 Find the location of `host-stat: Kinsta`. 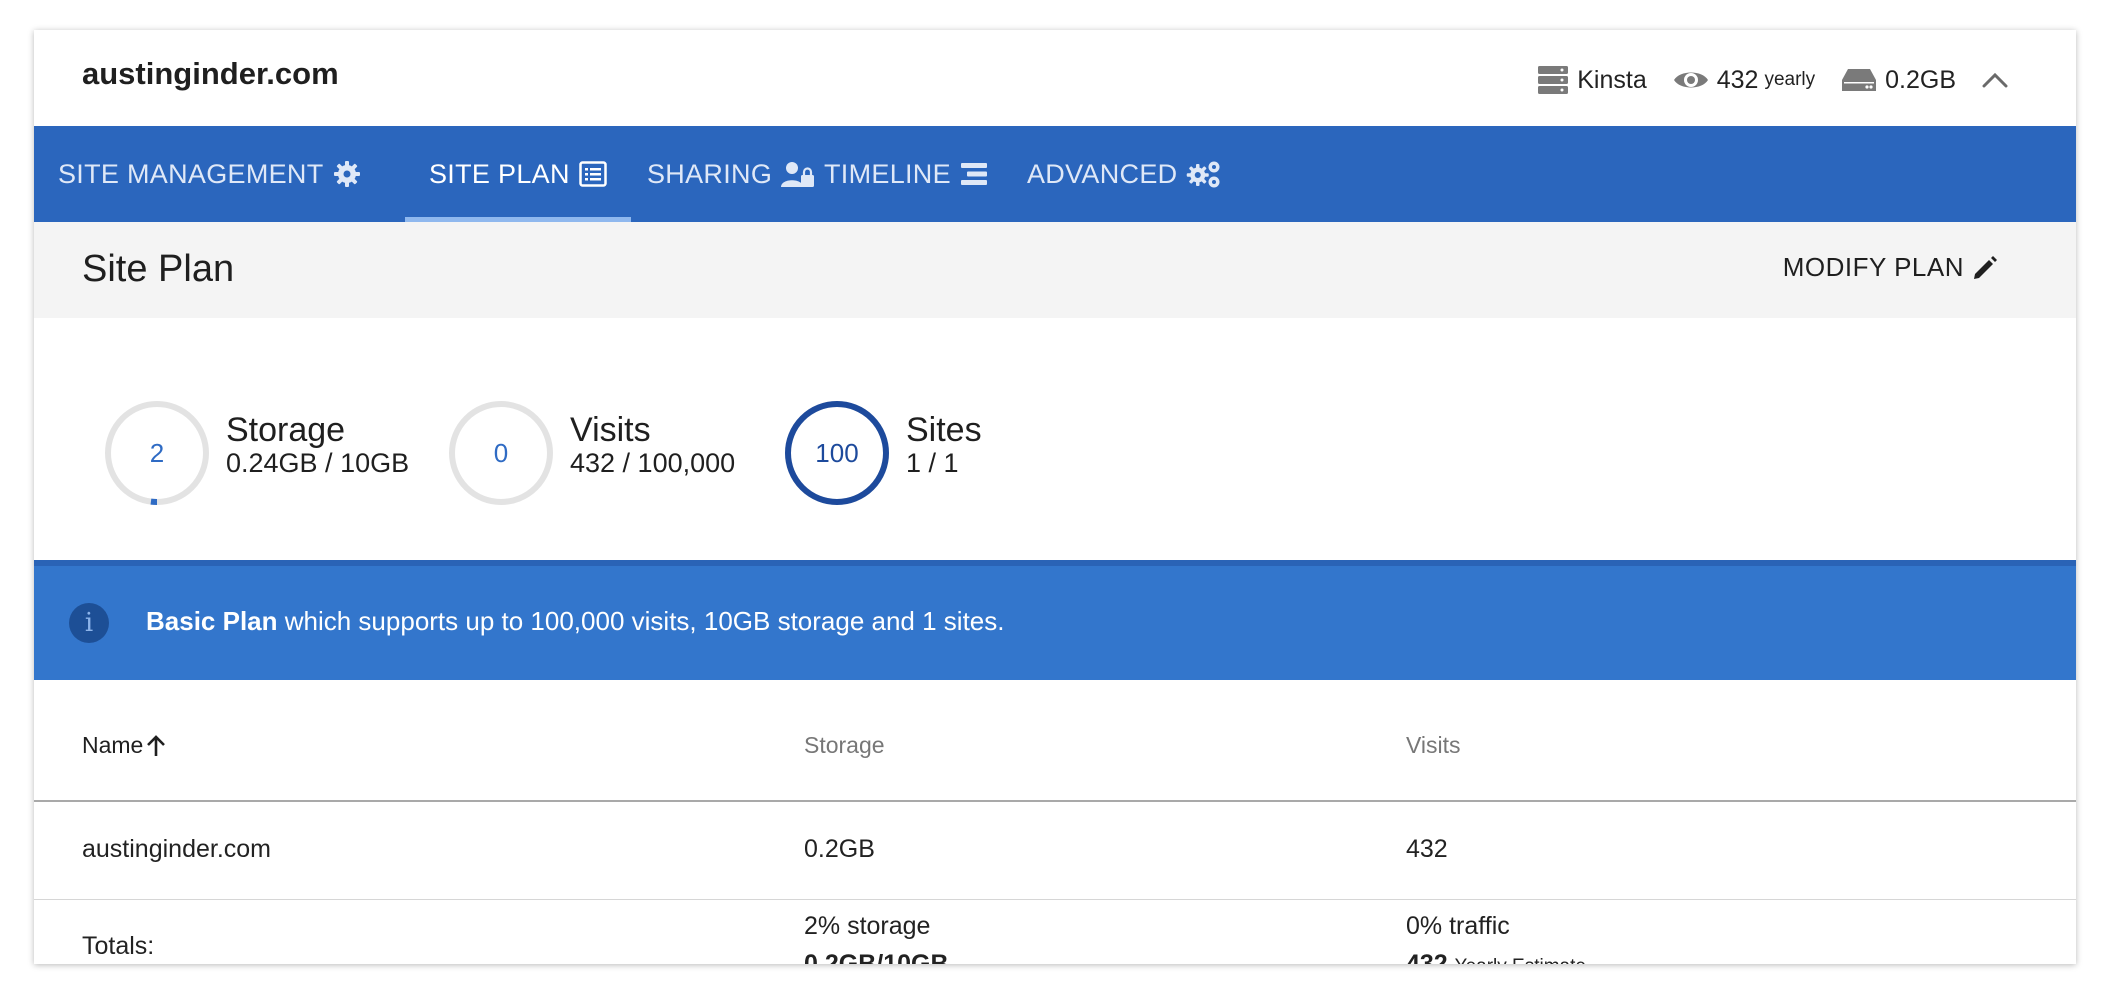

host-stat: Kinsta is located at coordinates (1592, 80).